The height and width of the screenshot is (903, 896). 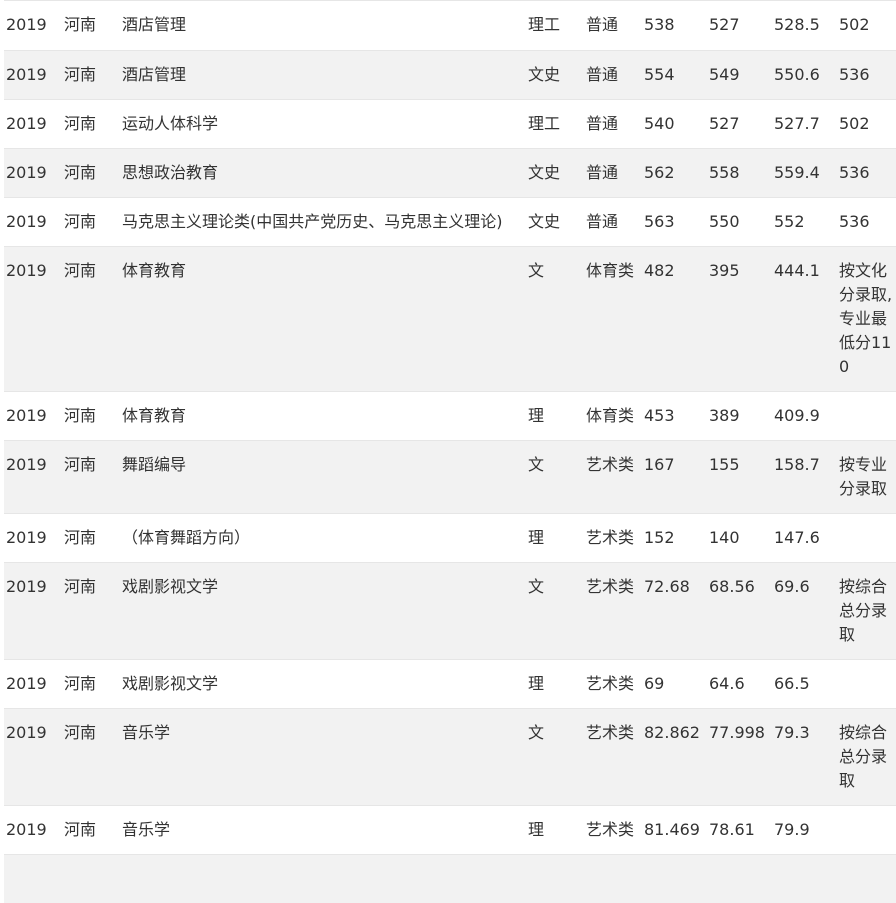 I want to click on cell-avg-score: 66.5, so click(x=804, y=684).